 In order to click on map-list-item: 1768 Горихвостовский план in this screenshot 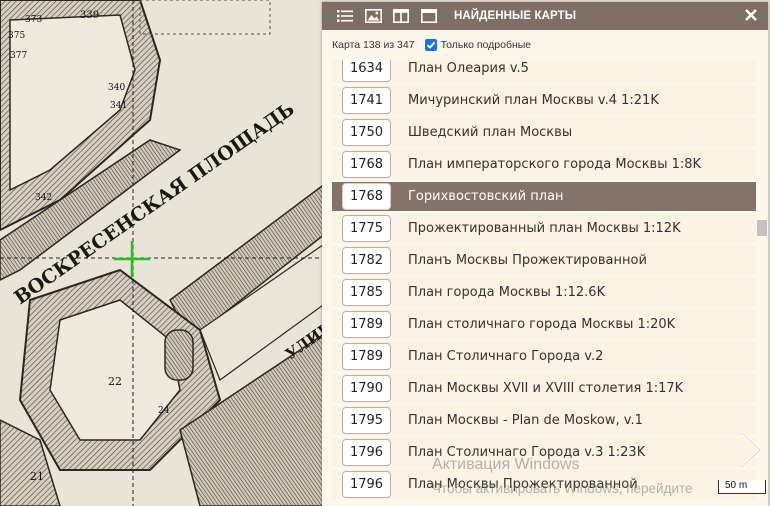, I will do `click(544, 196)`.